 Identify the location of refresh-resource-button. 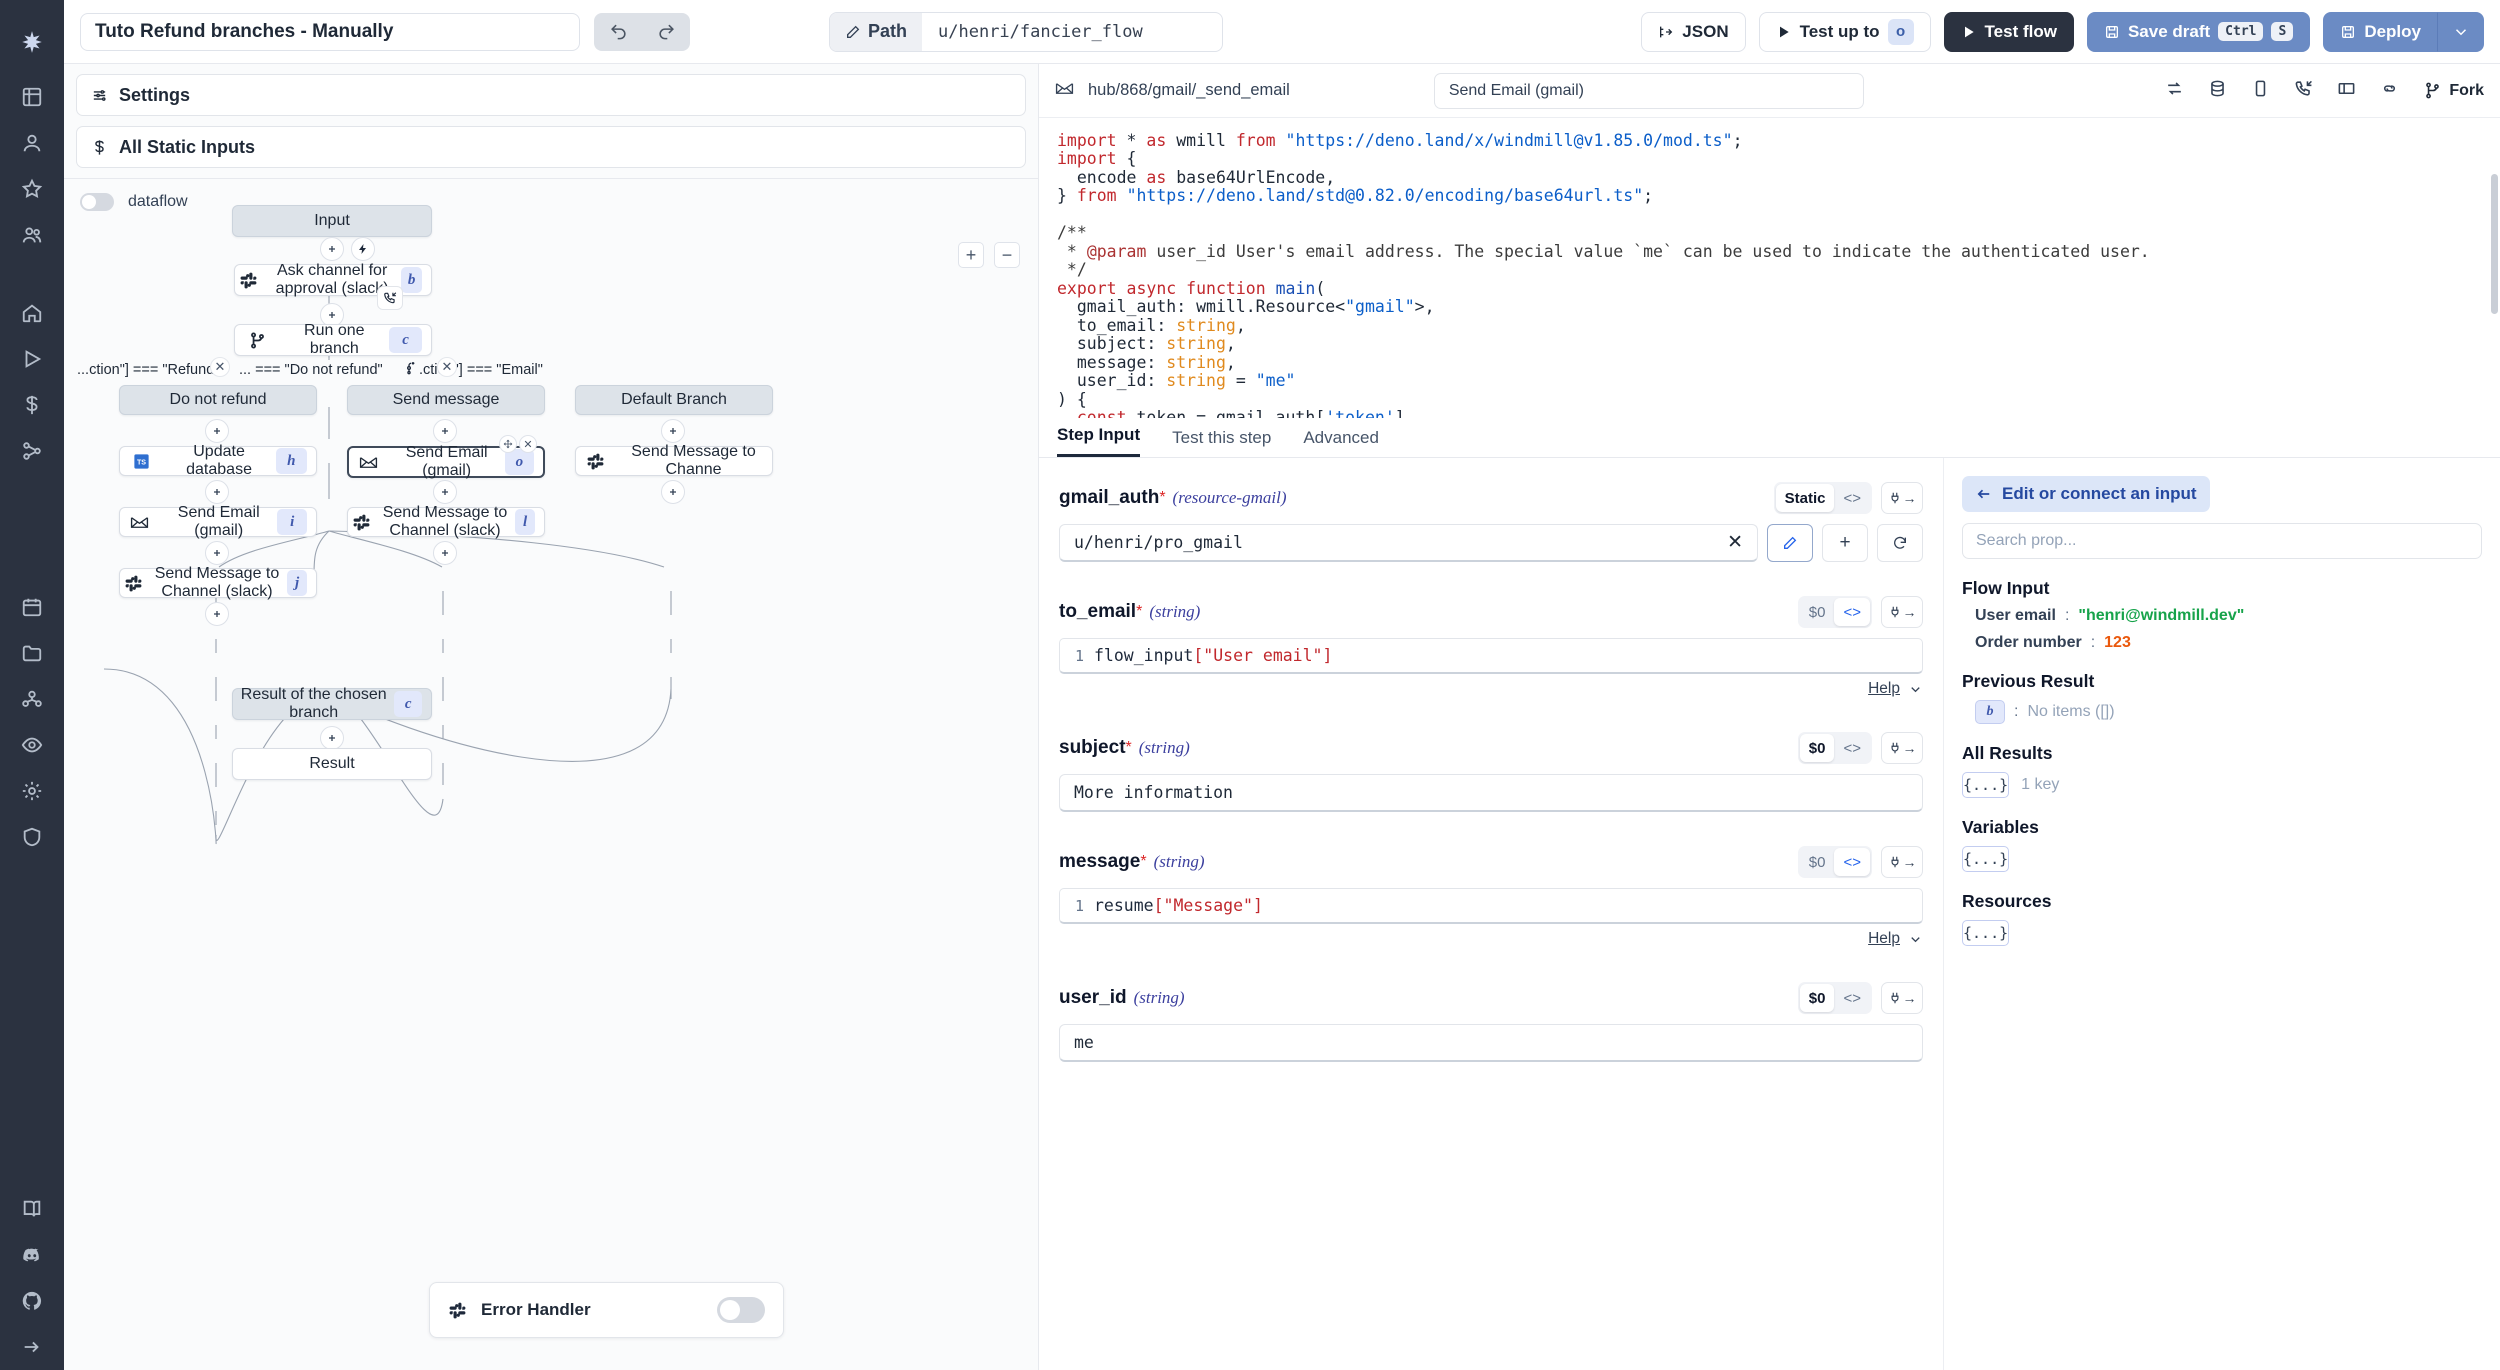
(1900, 543).